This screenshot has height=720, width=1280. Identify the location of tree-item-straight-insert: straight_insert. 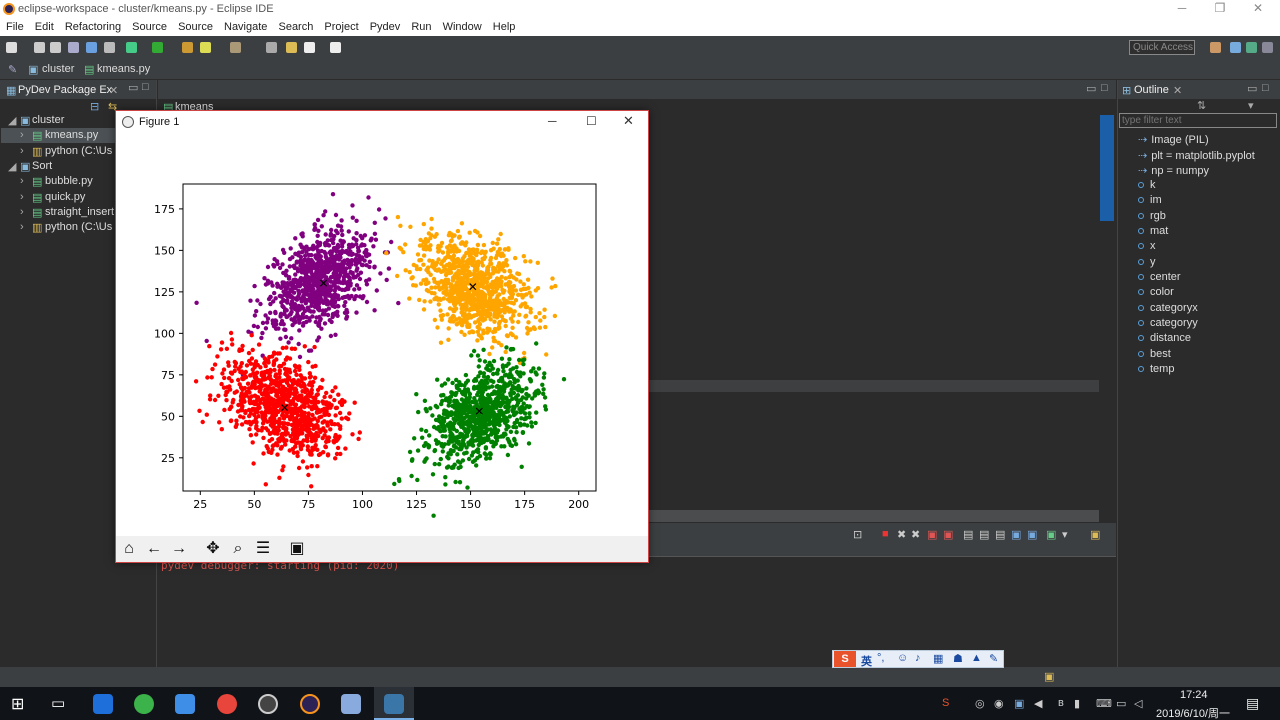
(79, 212).